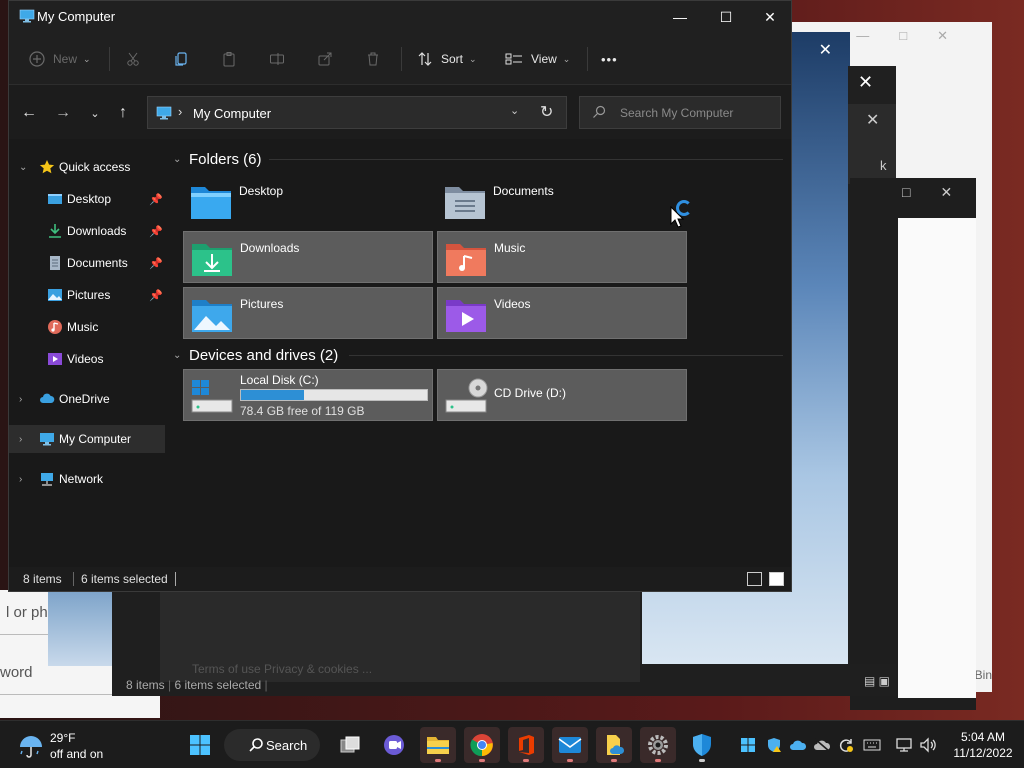  What do you see at coordinates (482, 745) in the screenshot?
I see `taskbar-chrome` at bounding box center [482, 745].